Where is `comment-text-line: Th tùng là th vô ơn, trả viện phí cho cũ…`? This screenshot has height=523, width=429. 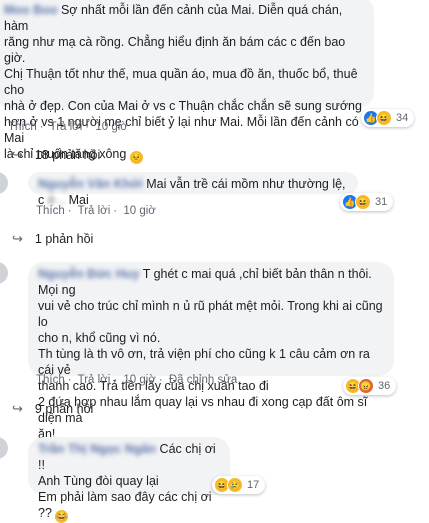
comment-text-line: Th tùng là th vô ơn, trả viện phí cho cũ… is located at coordinates (204, 362).